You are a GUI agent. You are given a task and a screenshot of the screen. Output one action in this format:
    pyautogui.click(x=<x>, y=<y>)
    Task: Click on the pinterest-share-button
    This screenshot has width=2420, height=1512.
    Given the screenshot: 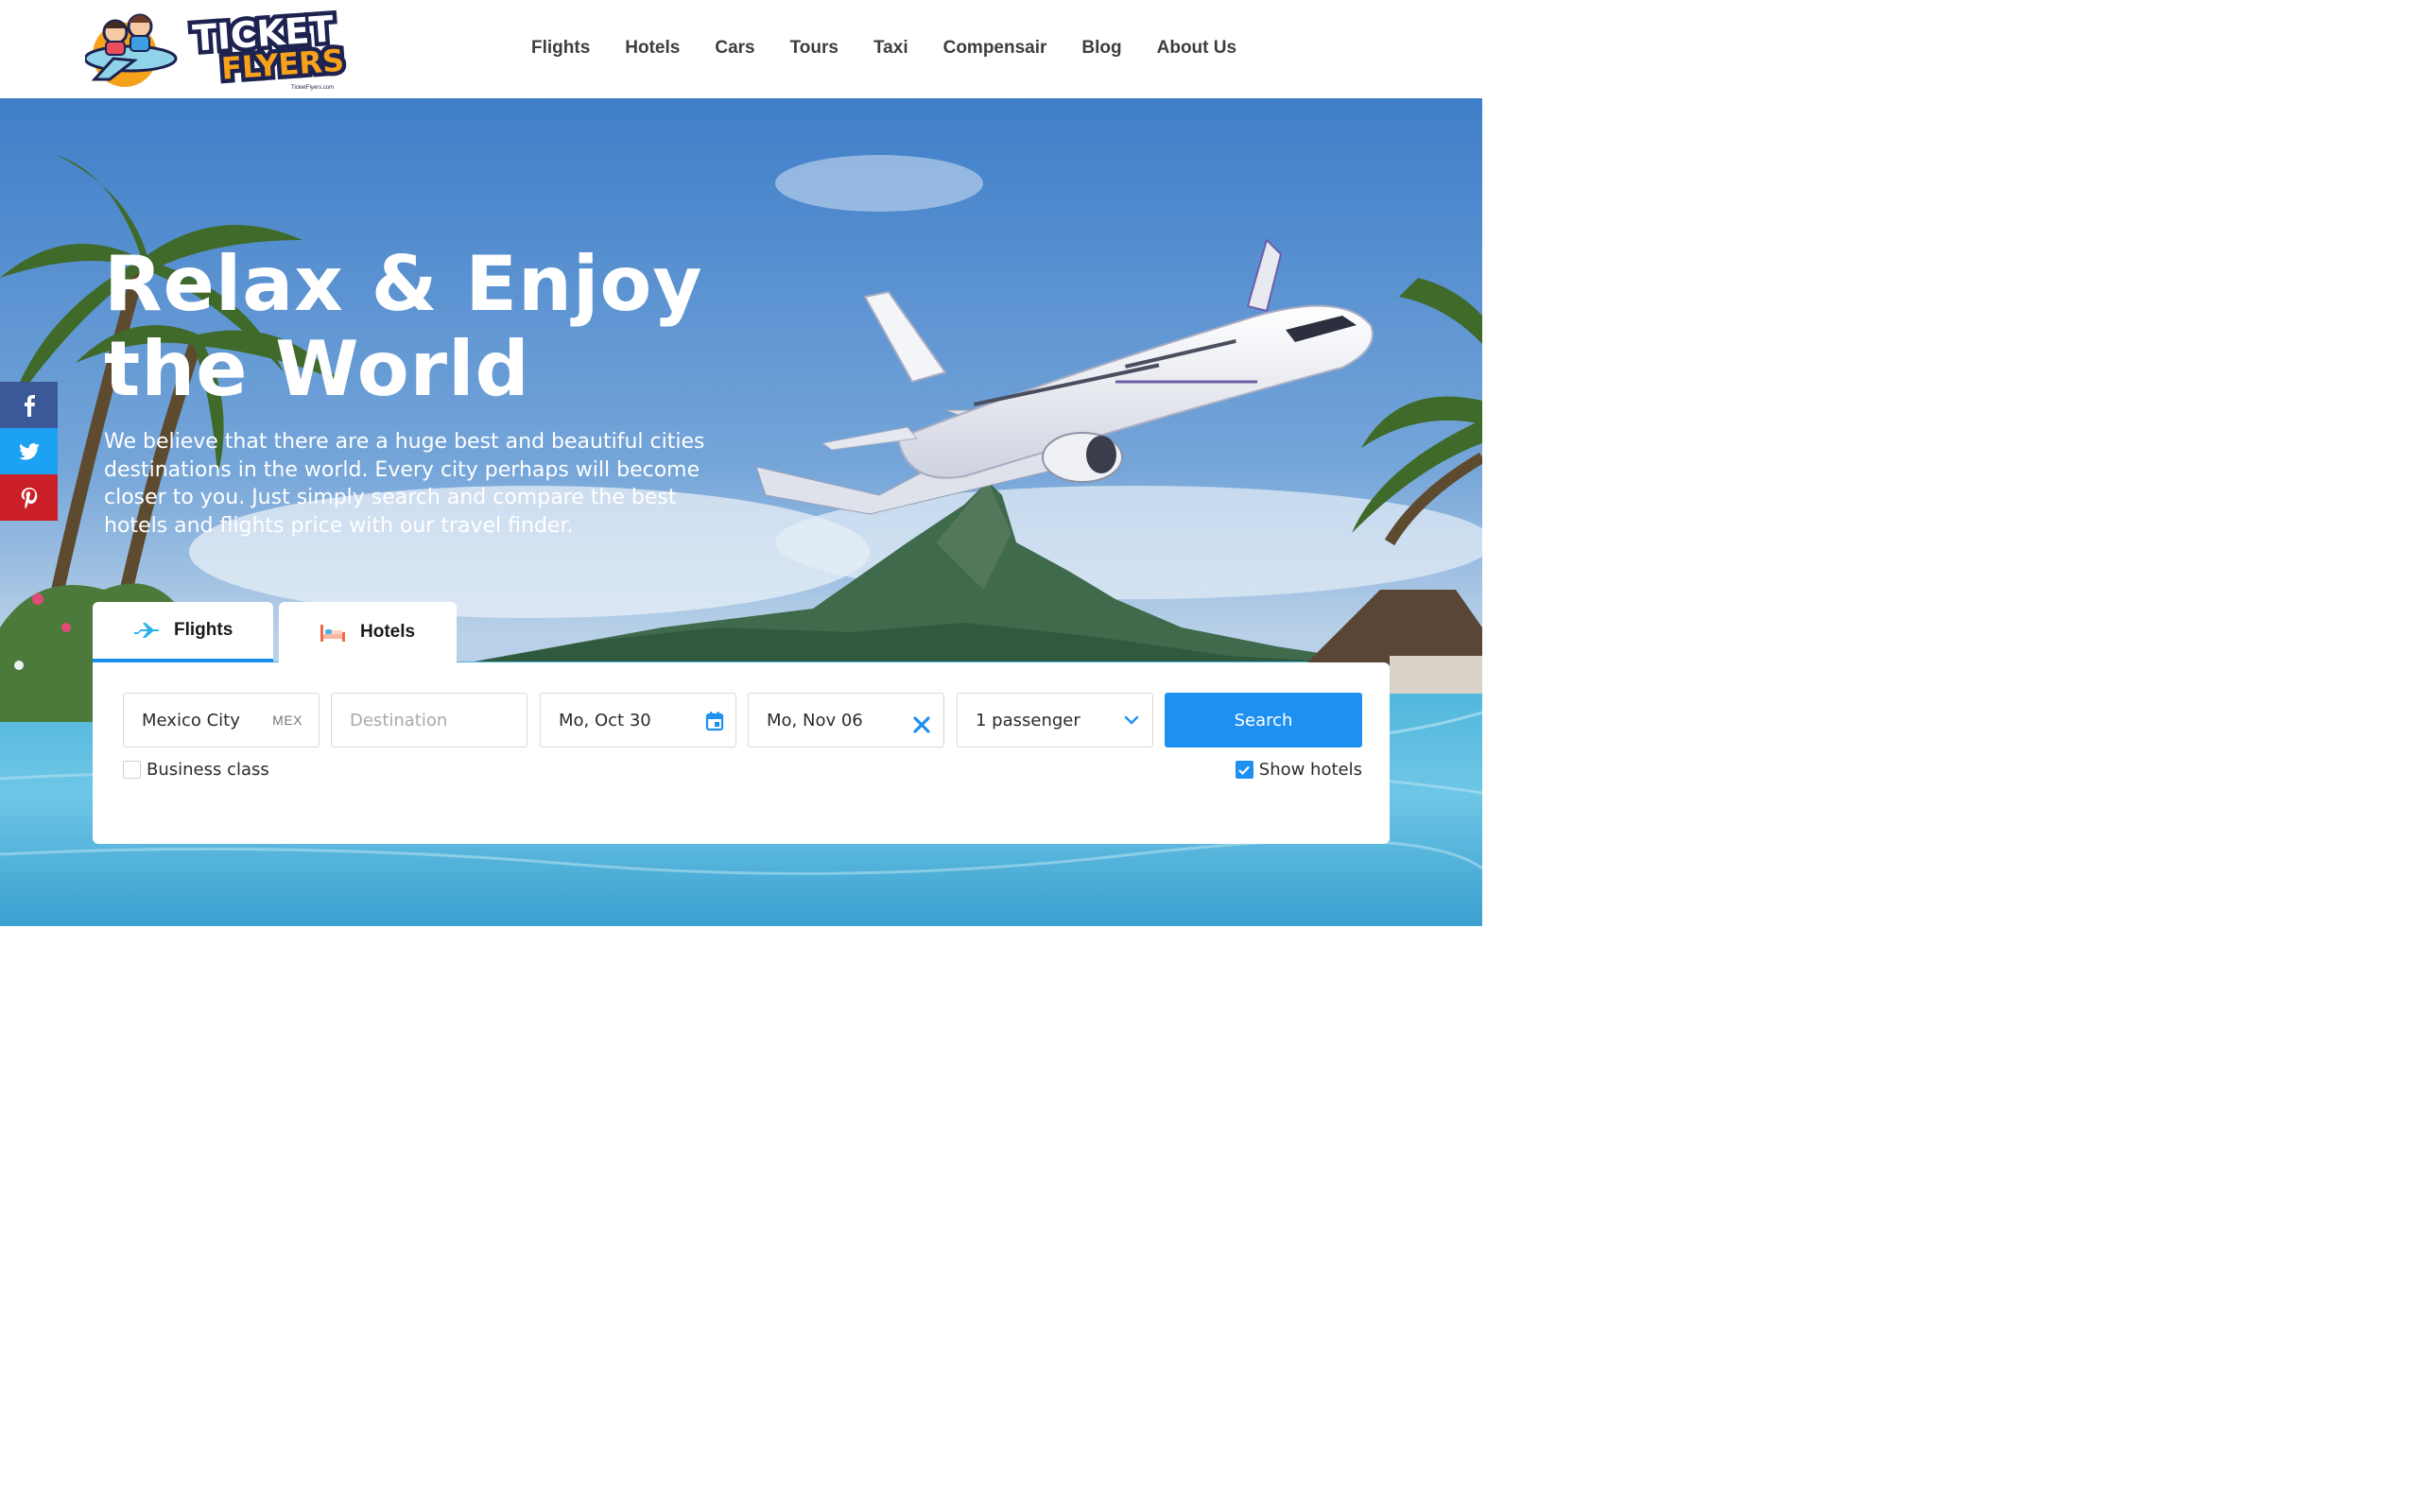 What is the action you would take?
    pyautogui.click(x=29, y=497)
    